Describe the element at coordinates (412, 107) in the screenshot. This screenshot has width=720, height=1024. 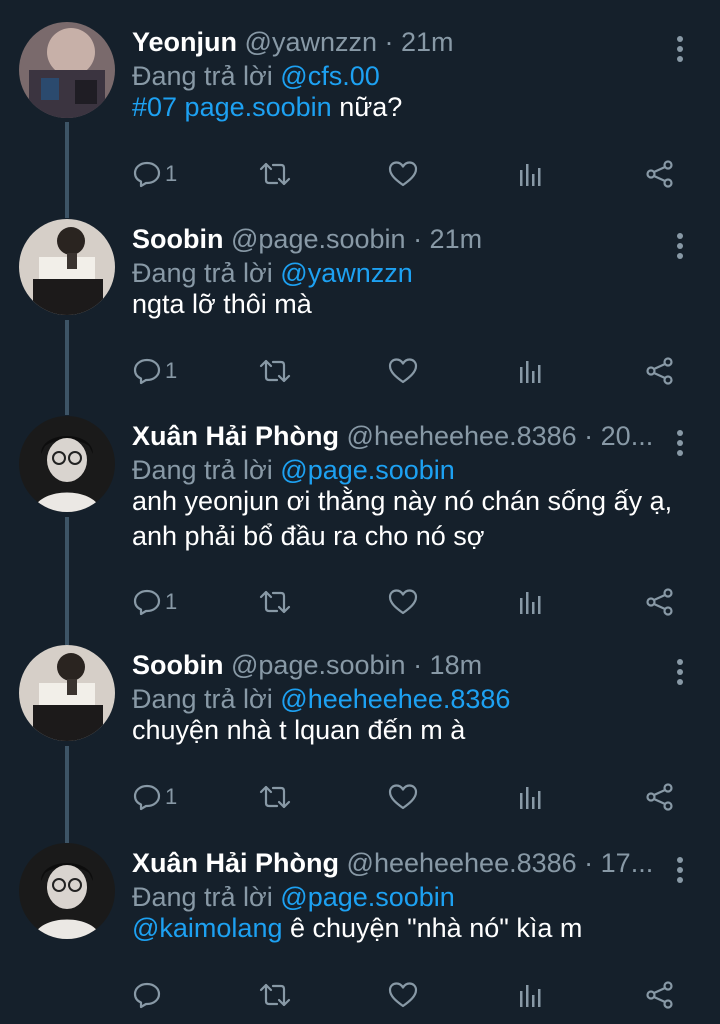
I see `tweet-text: #07 page.soobin nữa?` at that location.